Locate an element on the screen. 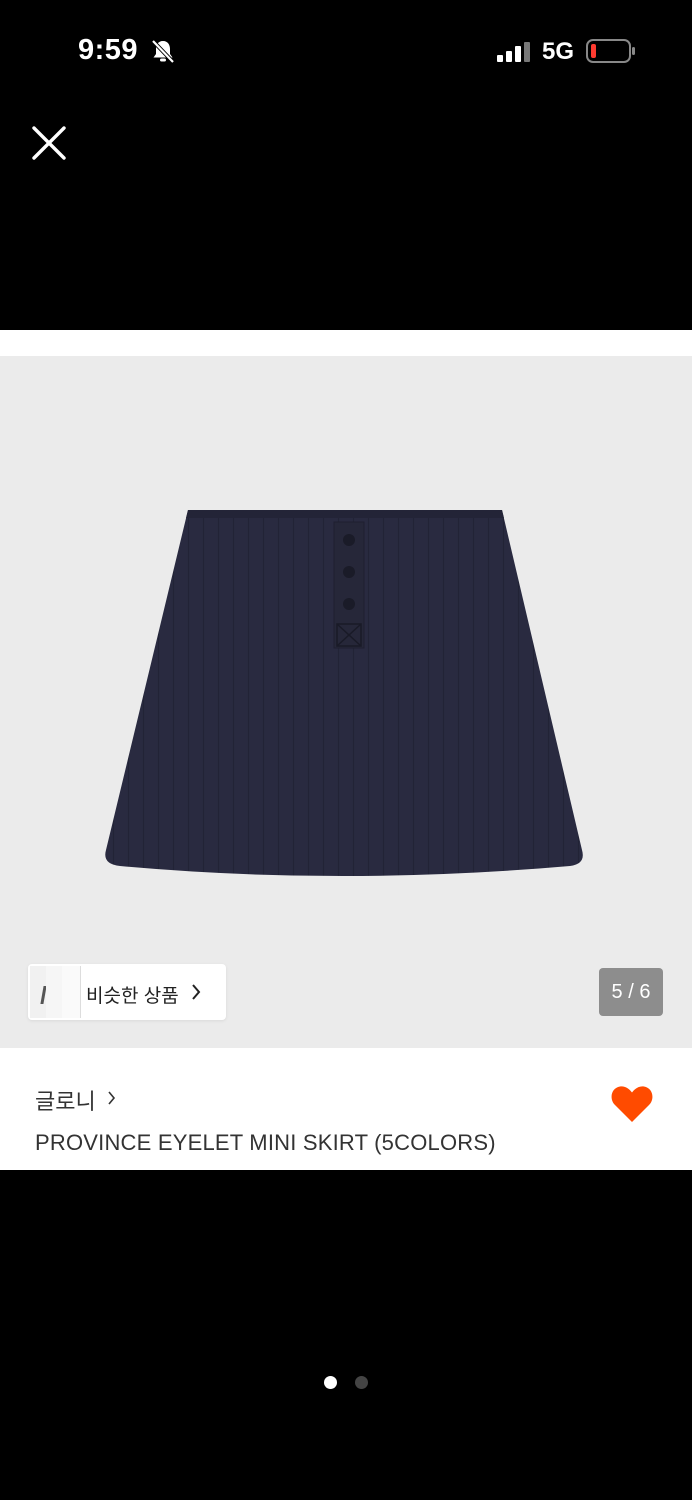 Image resolution: width=692 pixels, height=1500 pixels. signal-icon is located at coordinates (513, 52).